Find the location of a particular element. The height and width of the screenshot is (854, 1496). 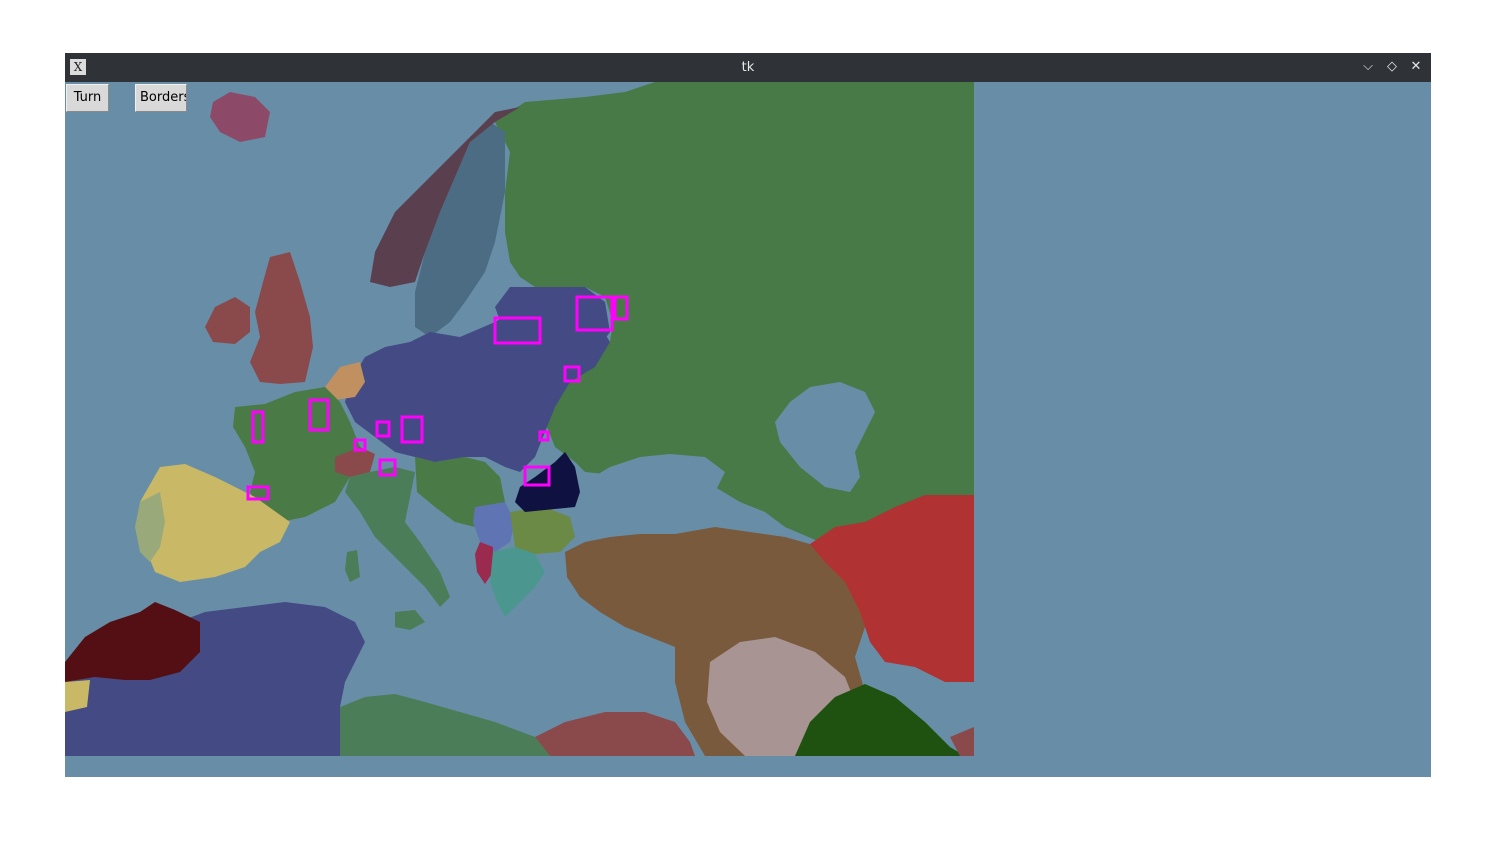

window-title: tk is located at coordinates (748, 67).